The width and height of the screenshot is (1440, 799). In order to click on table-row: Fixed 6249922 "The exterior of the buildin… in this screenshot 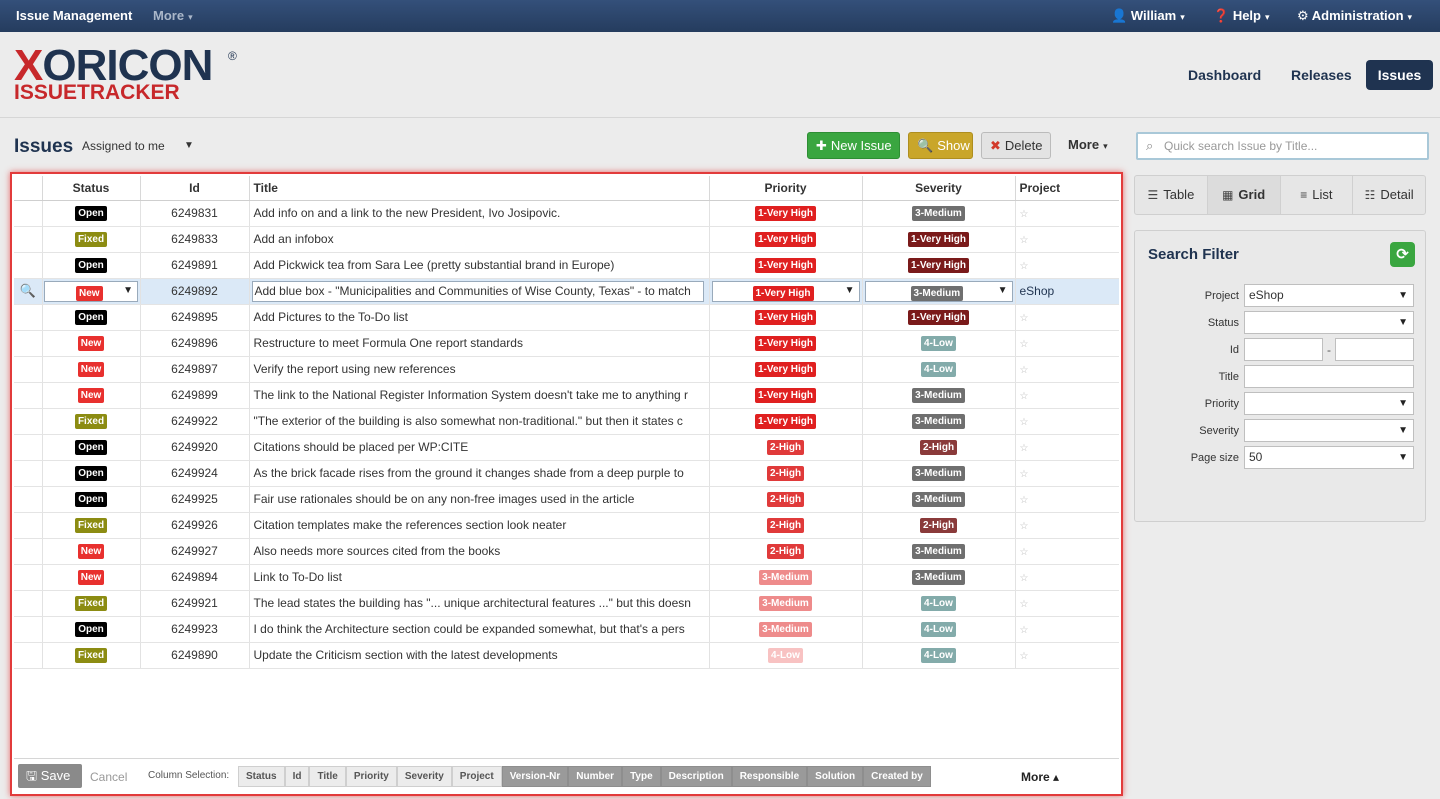, I will do `click(566, 421)`.